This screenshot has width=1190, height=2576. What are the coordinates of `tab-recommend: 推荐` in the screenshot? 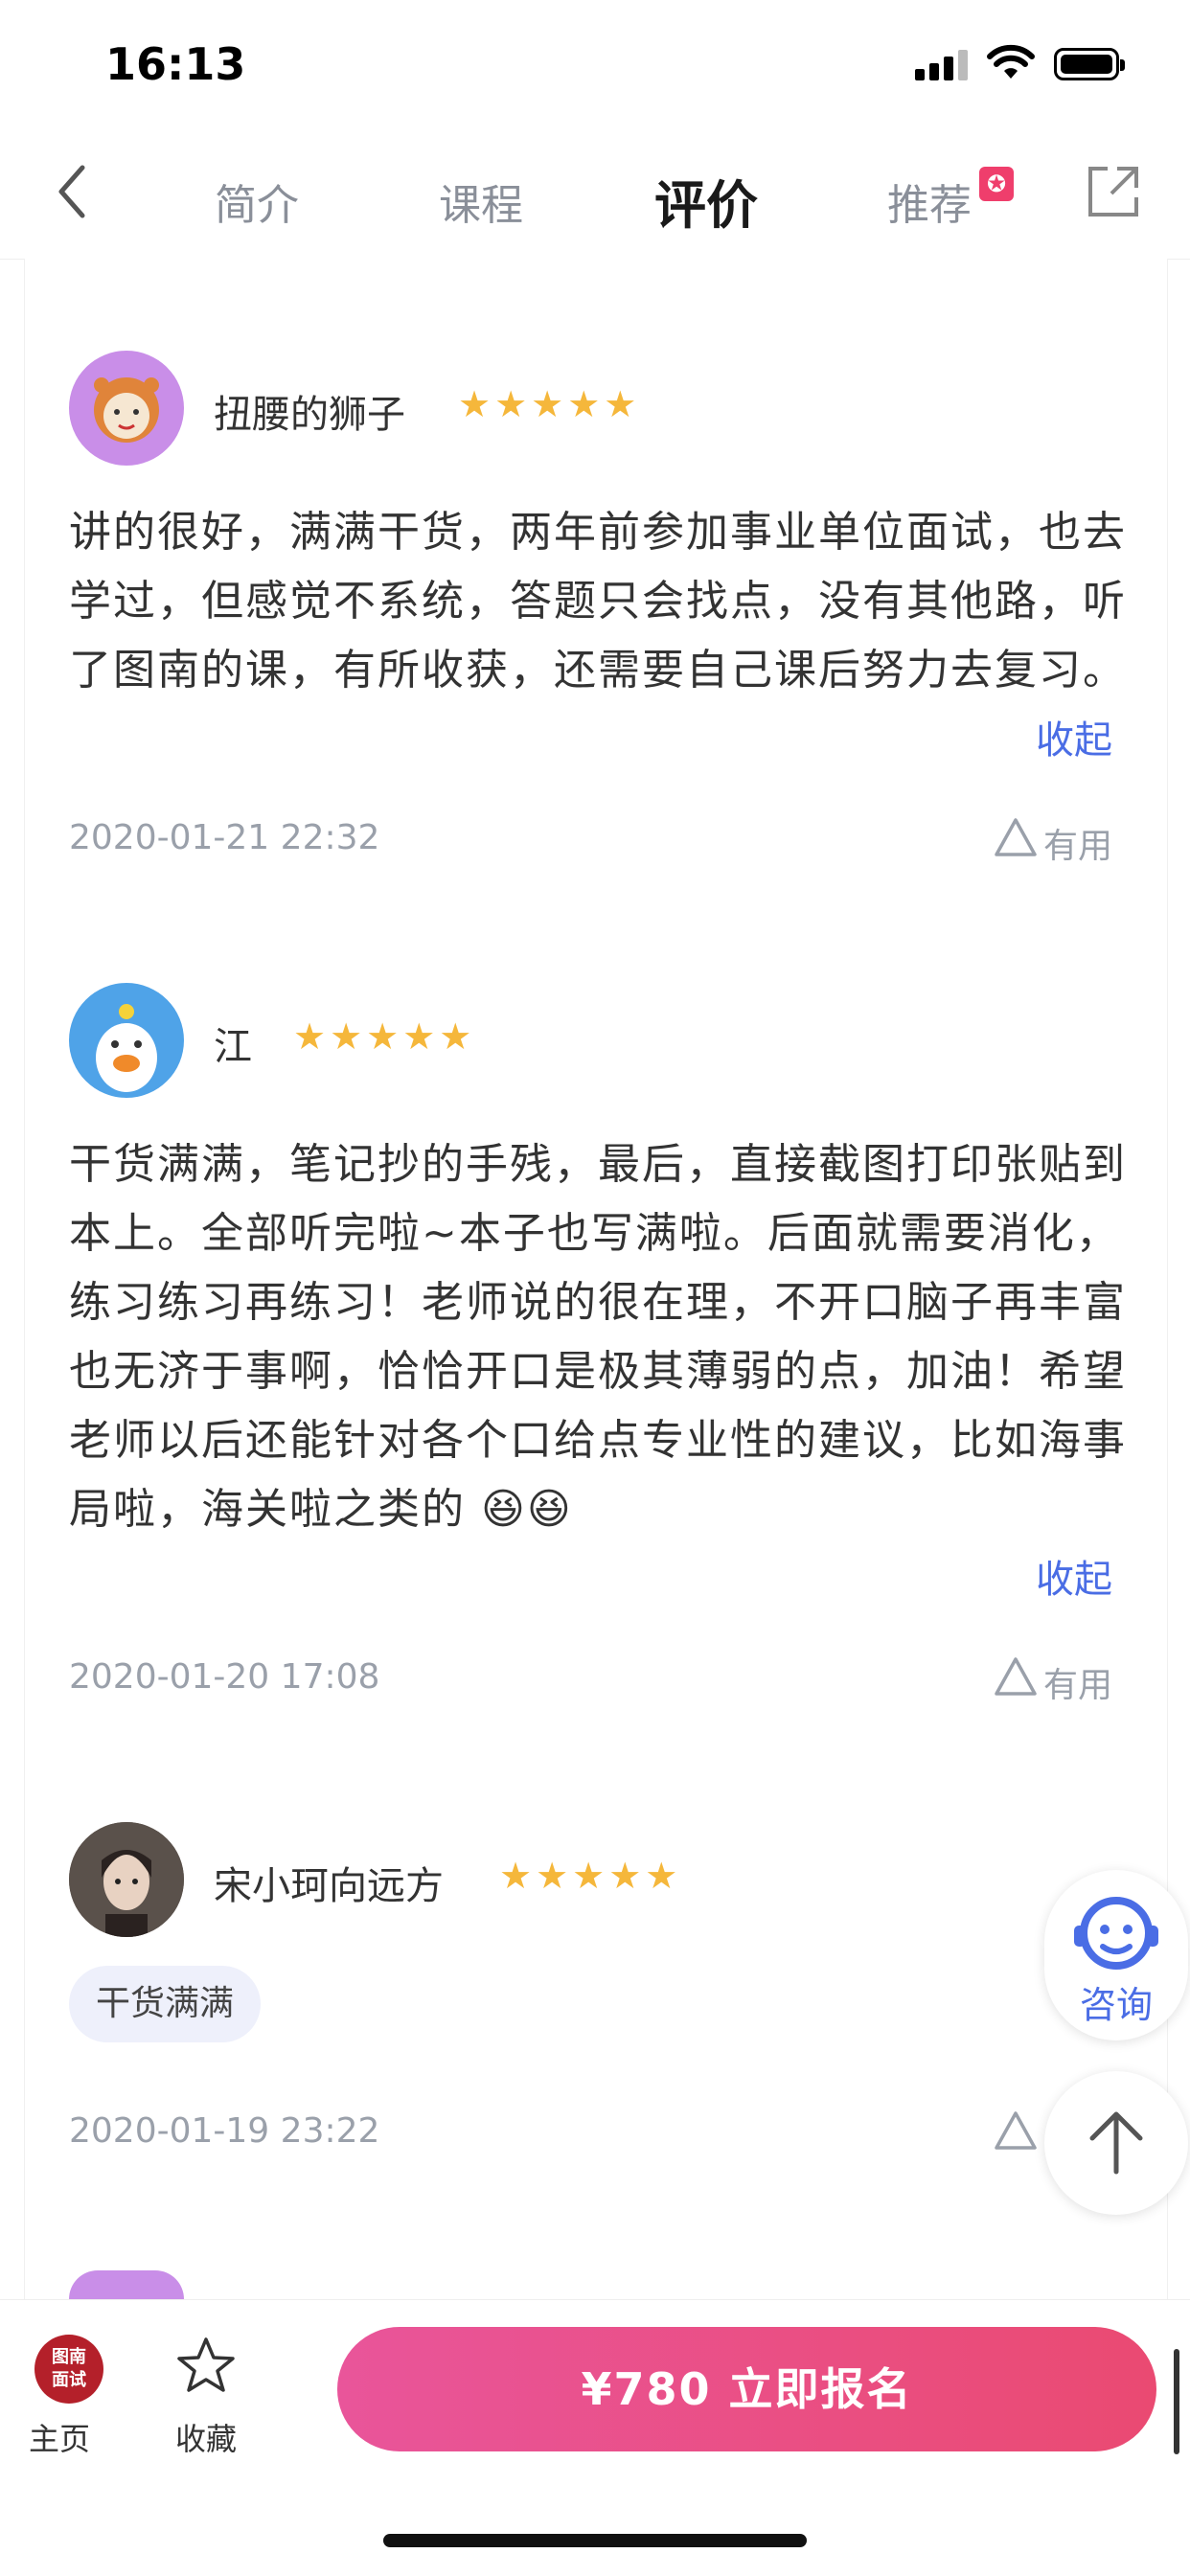 It's located at (930, 201).